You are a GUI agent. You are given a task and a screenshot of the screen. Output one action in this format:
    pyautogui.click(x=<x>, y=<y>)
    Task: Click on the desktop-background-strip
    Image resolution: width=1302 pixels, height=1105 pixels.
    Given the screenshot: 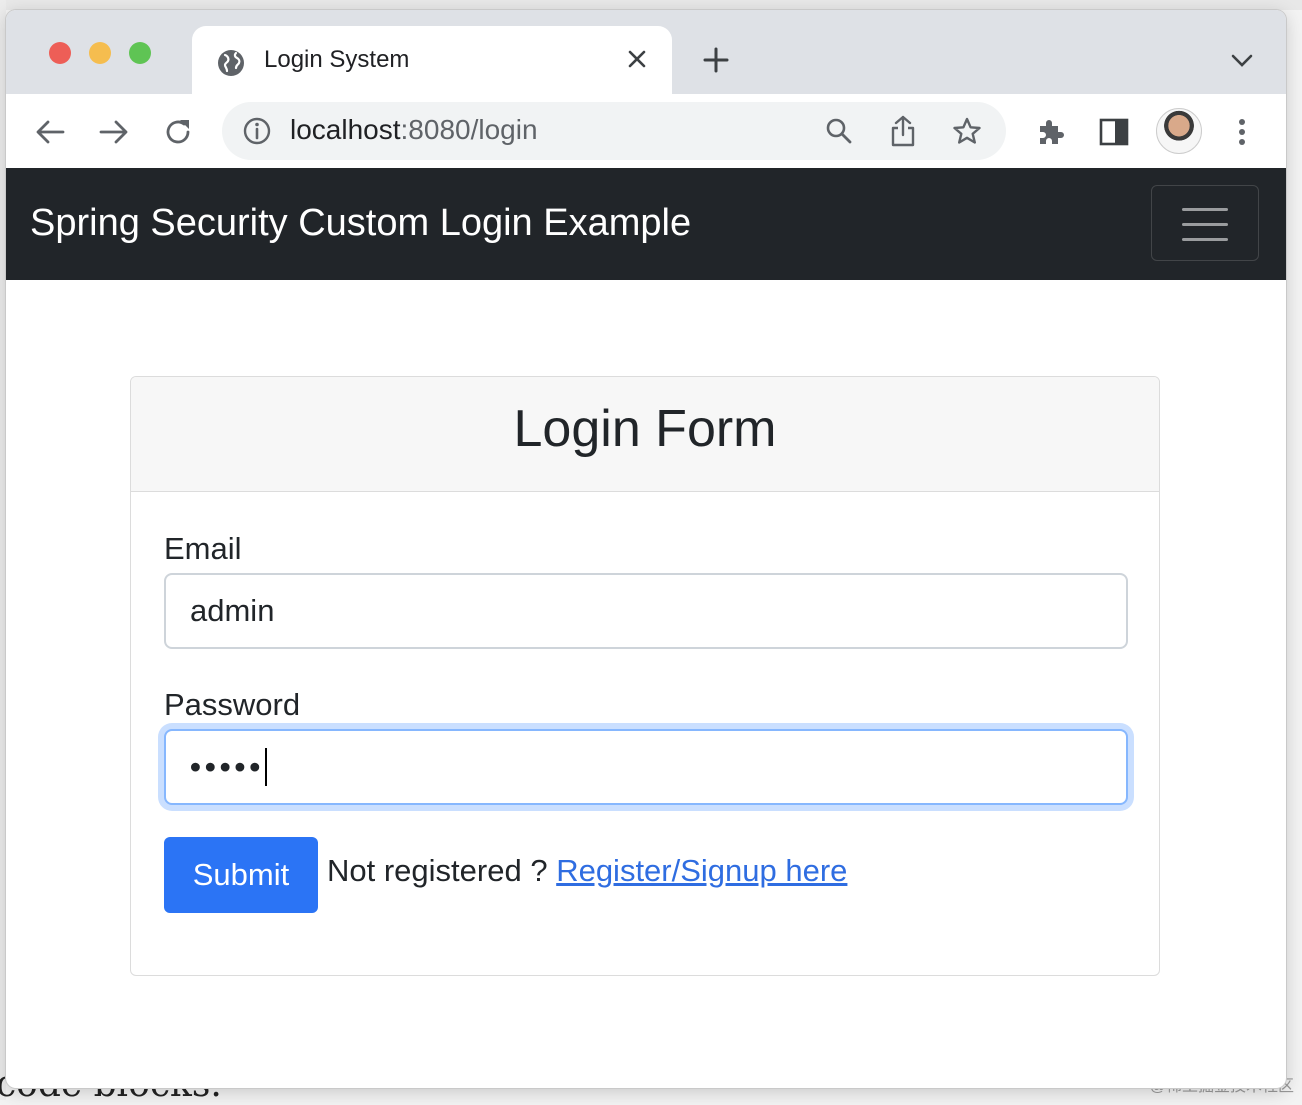 What is the action you would take?
    pyautogui.click(x=651, y=5)
    